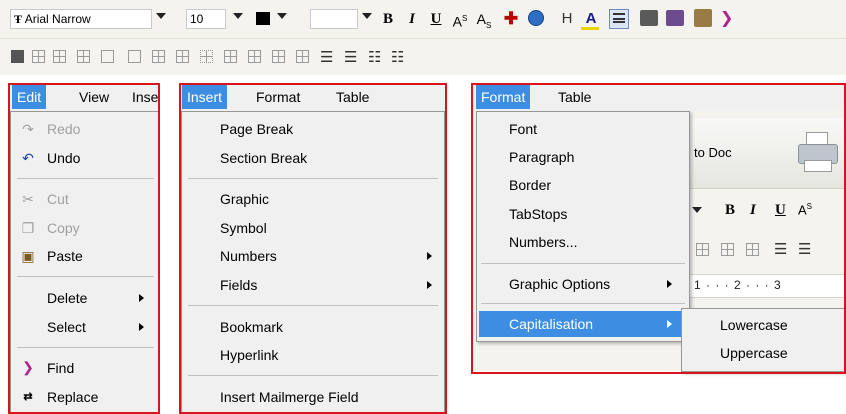 The image size is (846, 414). I want to click on menu-item-cut: ✂ Cut, so click(84, 199).